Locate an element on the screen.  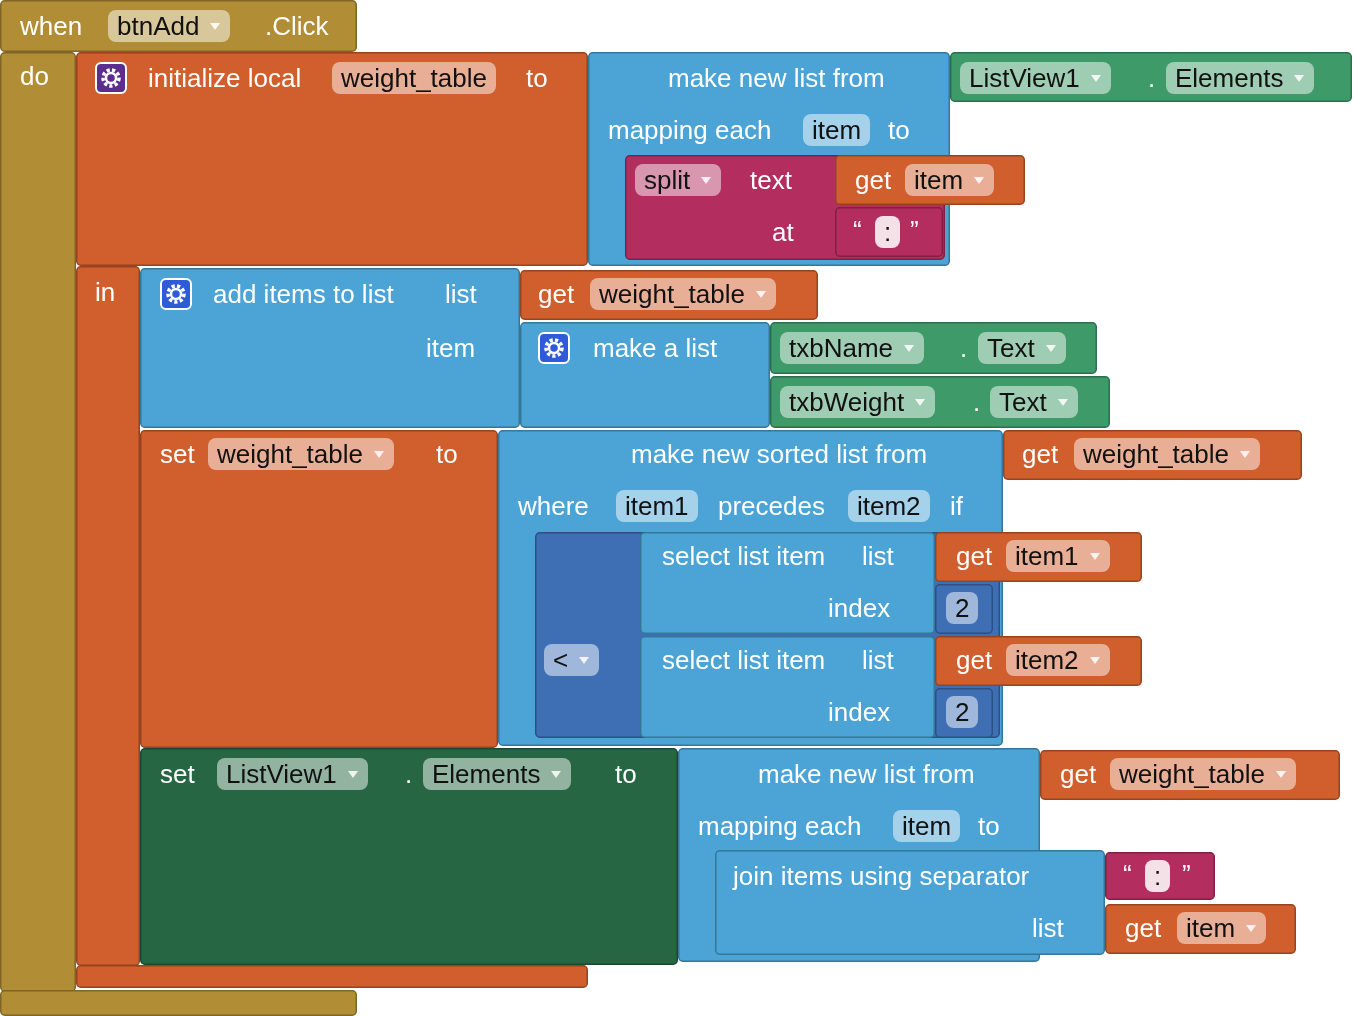
variable-name-field: weight_table is located at coordinates (414, 78).